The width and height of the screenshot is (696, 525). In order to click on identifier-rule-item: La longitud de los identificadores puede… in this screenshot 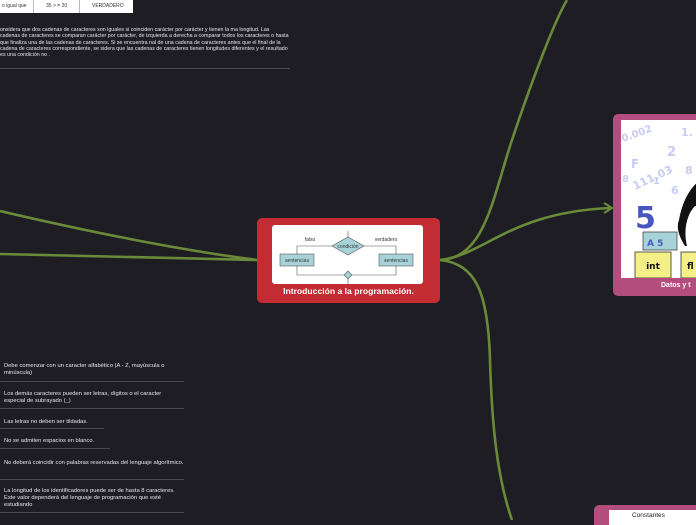, I will do `click(92, 498)`.